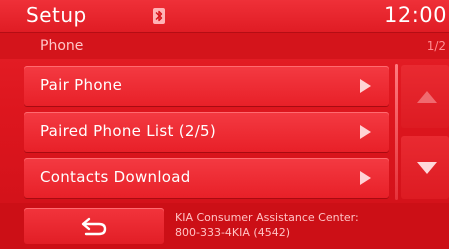 Image resolution: width=449 pixels, height=249 pixels. Describe the element at coordinates (232, 232) in the screenshot. I see `assistance-phone: 800-333-4KIA (4542)` at that location.